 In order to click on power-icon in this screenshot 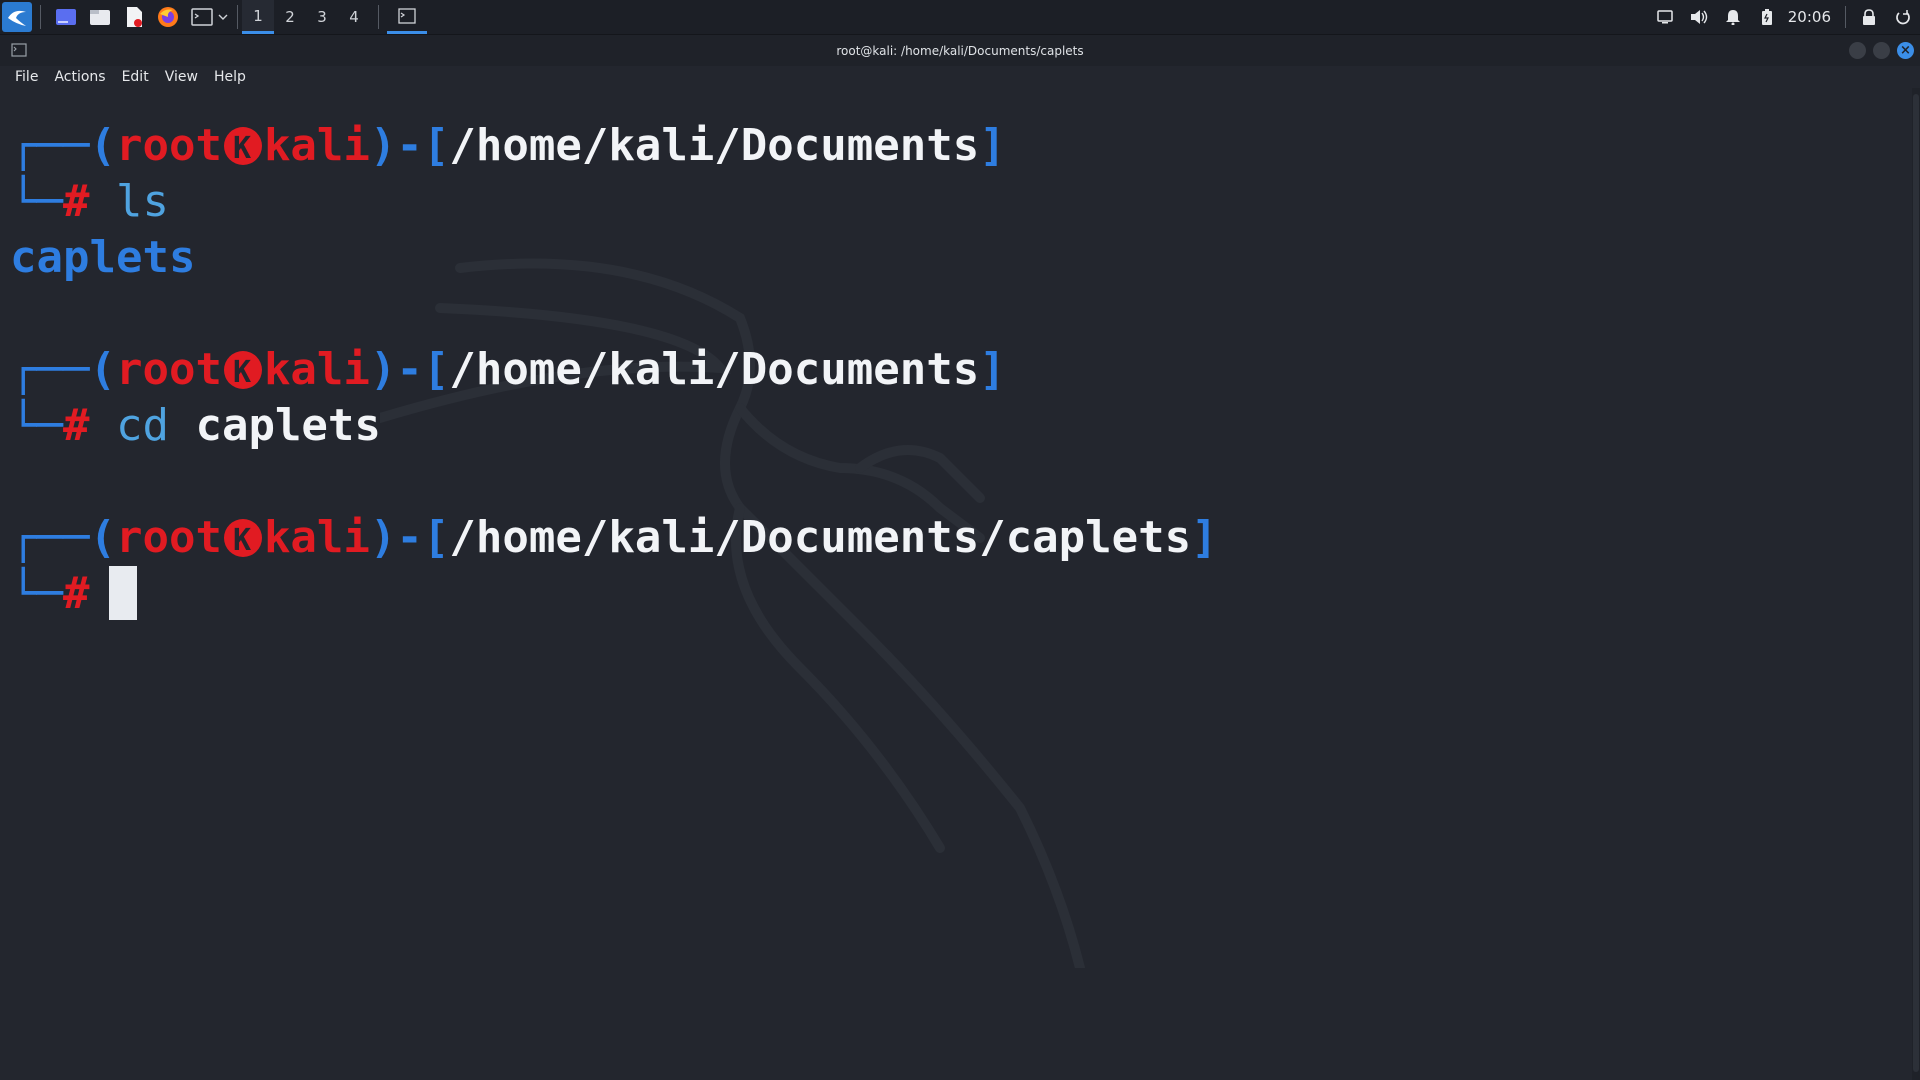, I will do `click(1903, 17)`.